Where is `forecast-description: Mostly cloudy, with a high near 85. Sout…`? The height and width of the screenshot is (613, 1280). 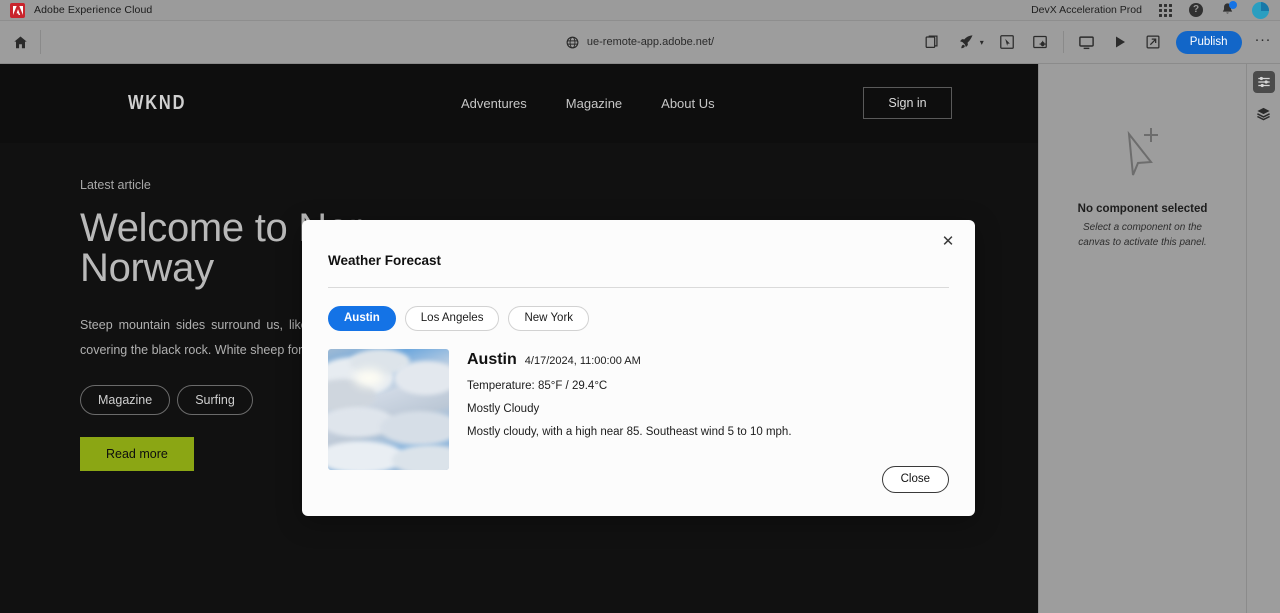
forecast-description: Mostly cloudy, with a high near 85. Sout… is located at coordinates (629, 432).